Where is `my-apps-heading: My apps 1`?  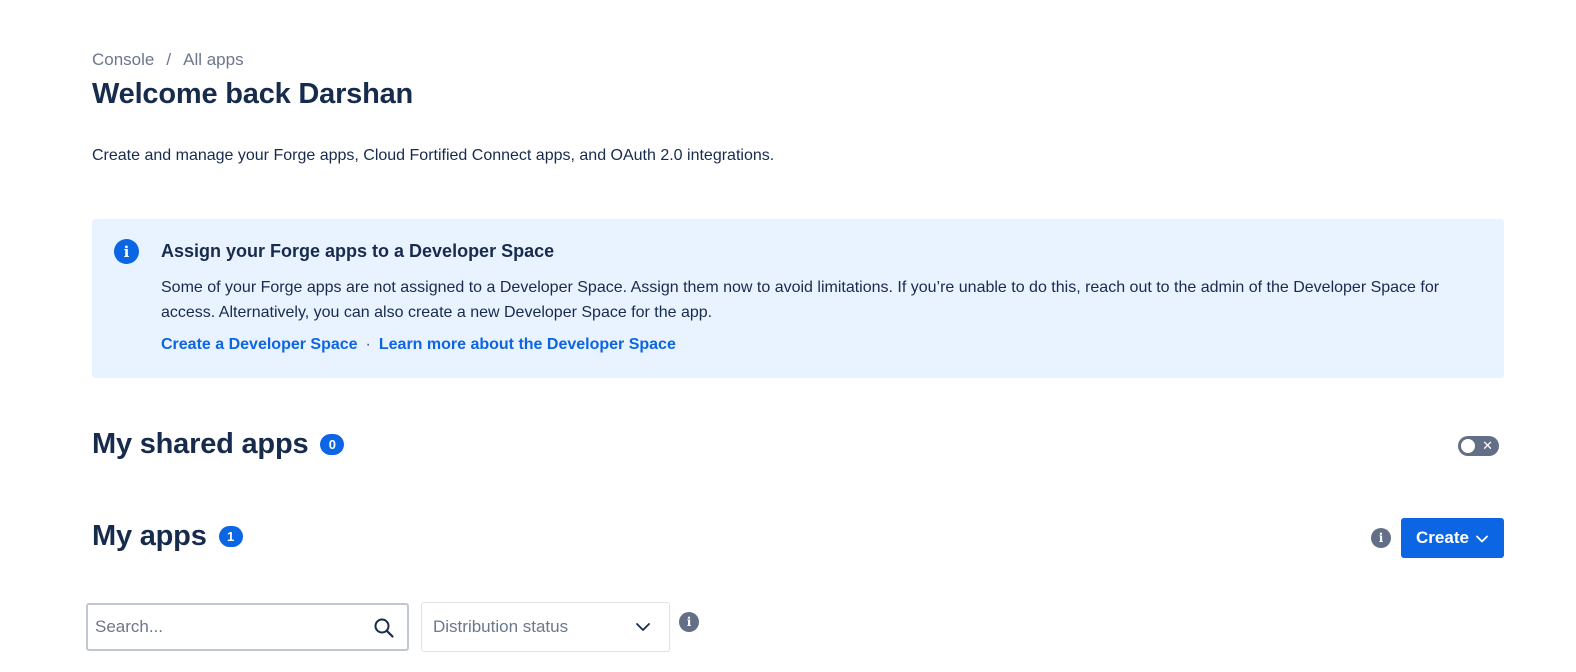
my-apps-heading: My apps 1 is located at coordinates (167, 536).